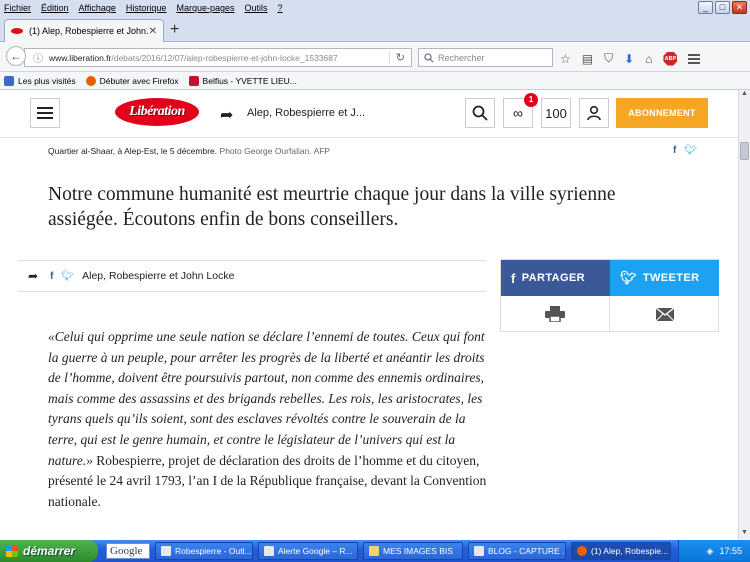 This screenshot has width=750, height=562. Describe the element at coordinates (375, 29) in the screenshot. I see `tab-bar: (1) Alep, Robespierre et John... ✕ +` at that location.